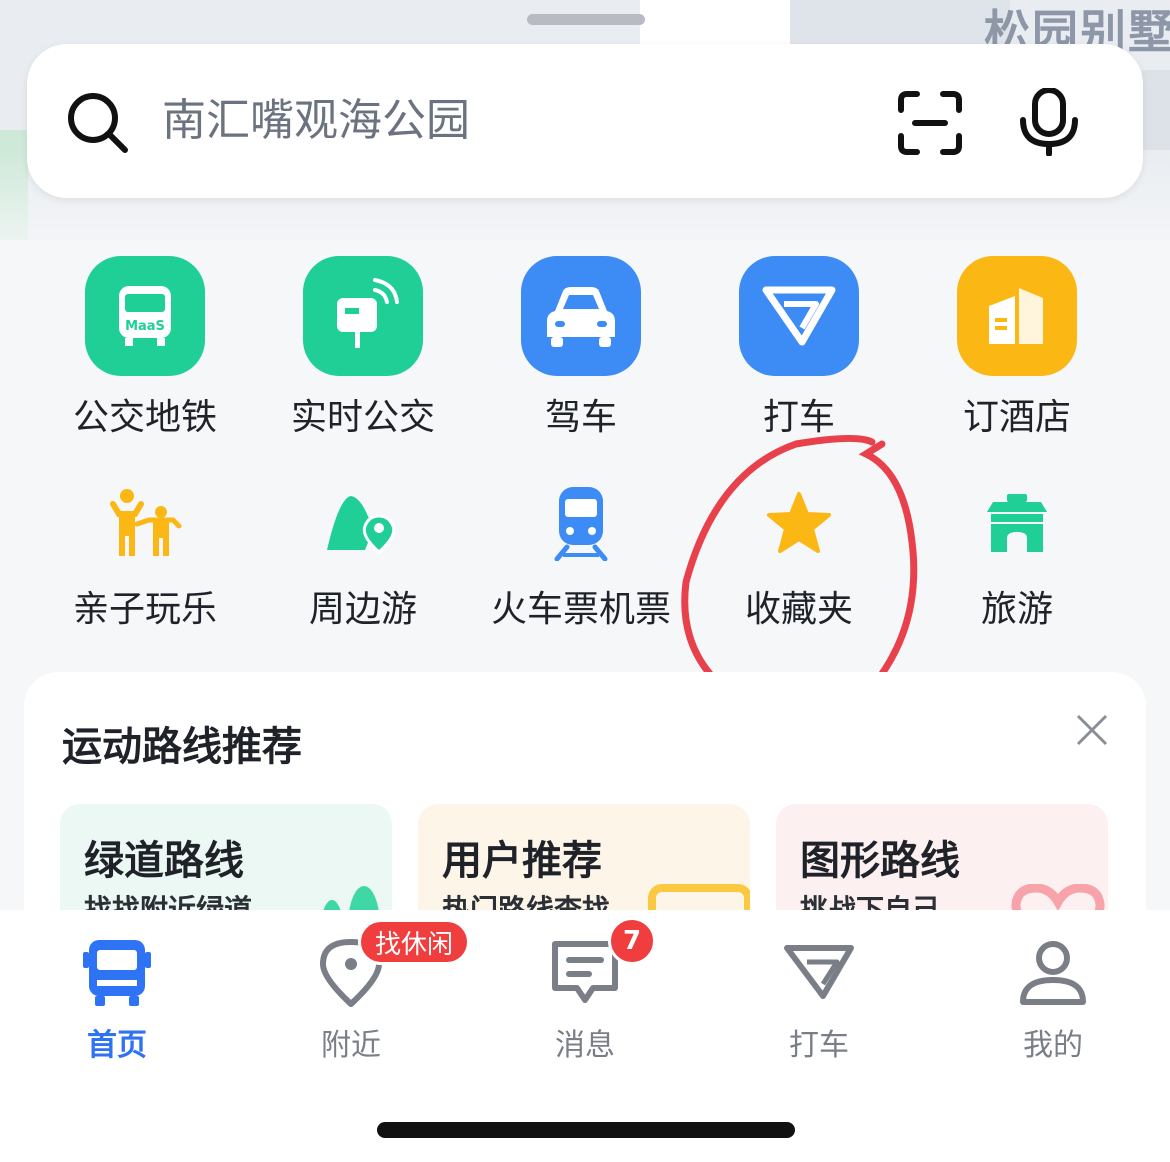 This screenshot has width=1170, height=1162. Describe the element at coordinates (363, 523) in the screenshot. I see `mountain-pin-icon` at that location.